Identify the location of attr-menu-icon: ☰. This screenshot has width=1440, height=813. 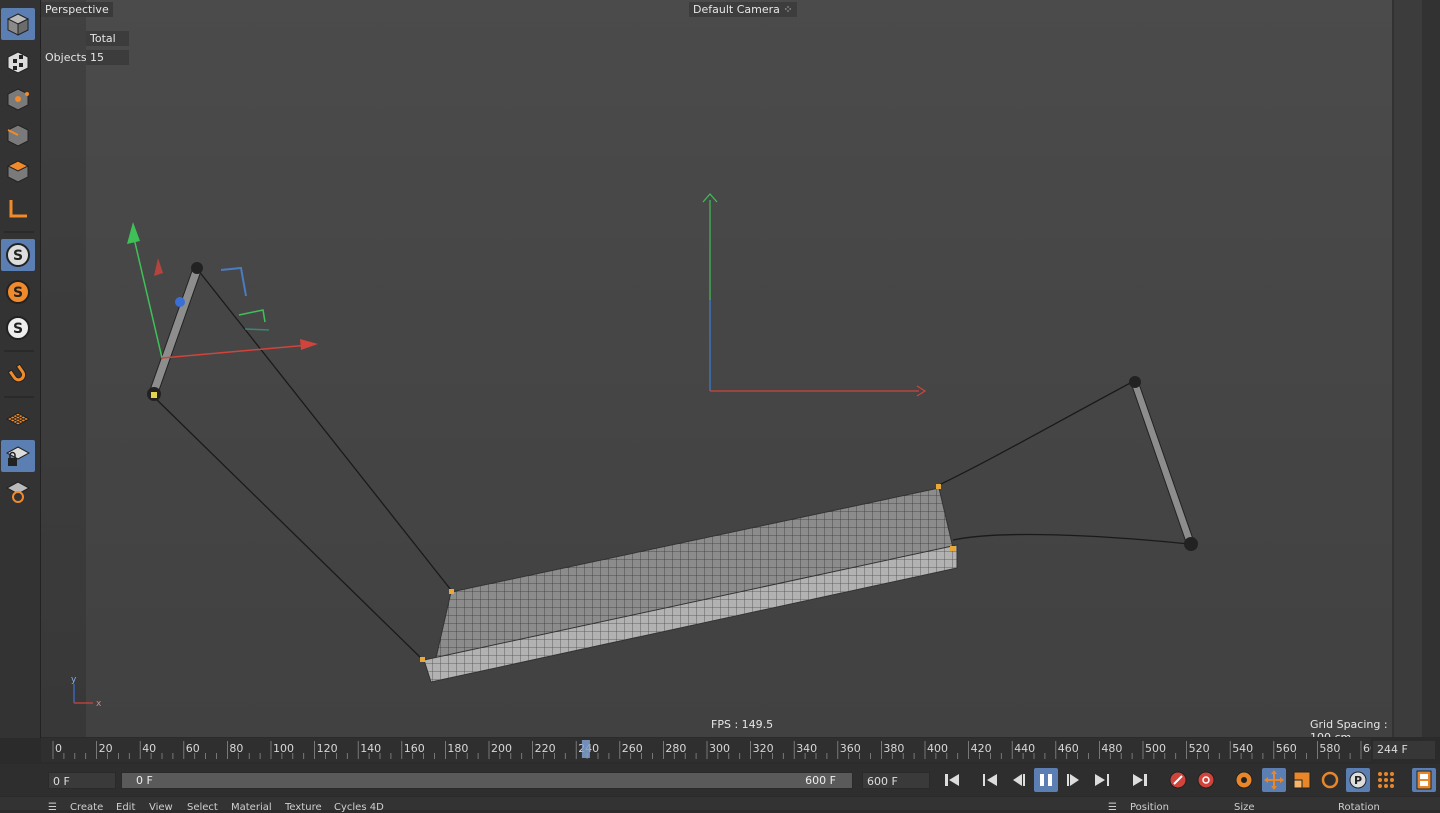
(1112, 807).